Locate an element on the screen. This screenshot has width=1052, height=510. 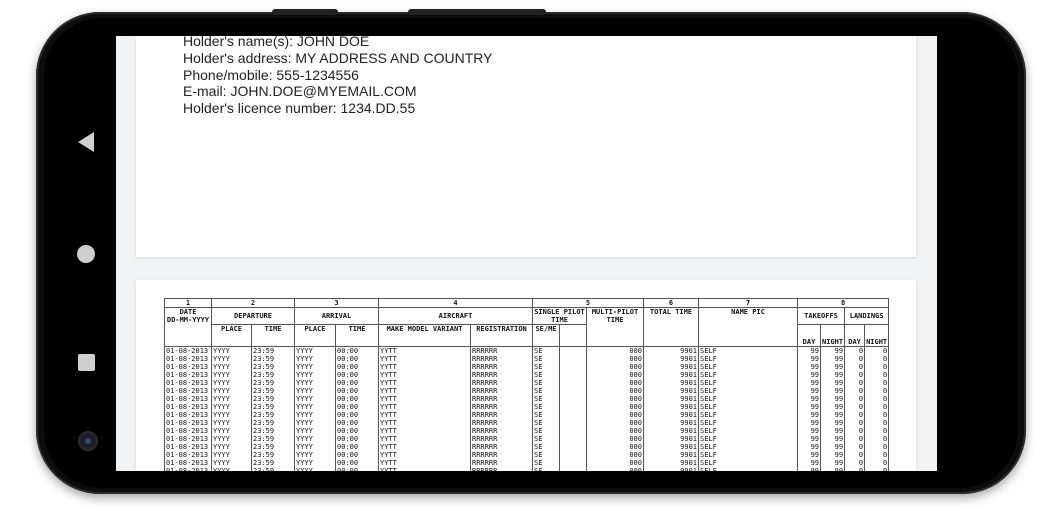
header-date: DATE DD-MM-YYYY is located at coordinates (188, 327).